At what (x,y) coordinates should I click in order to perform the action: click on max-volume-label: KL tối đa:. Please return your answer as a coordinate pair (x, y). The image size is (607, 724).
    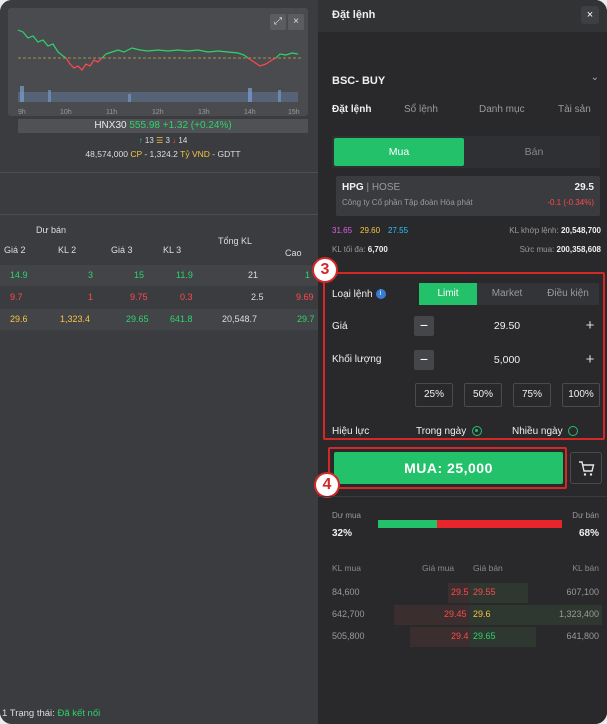
    Looking at the image, I should click on (349, 249).